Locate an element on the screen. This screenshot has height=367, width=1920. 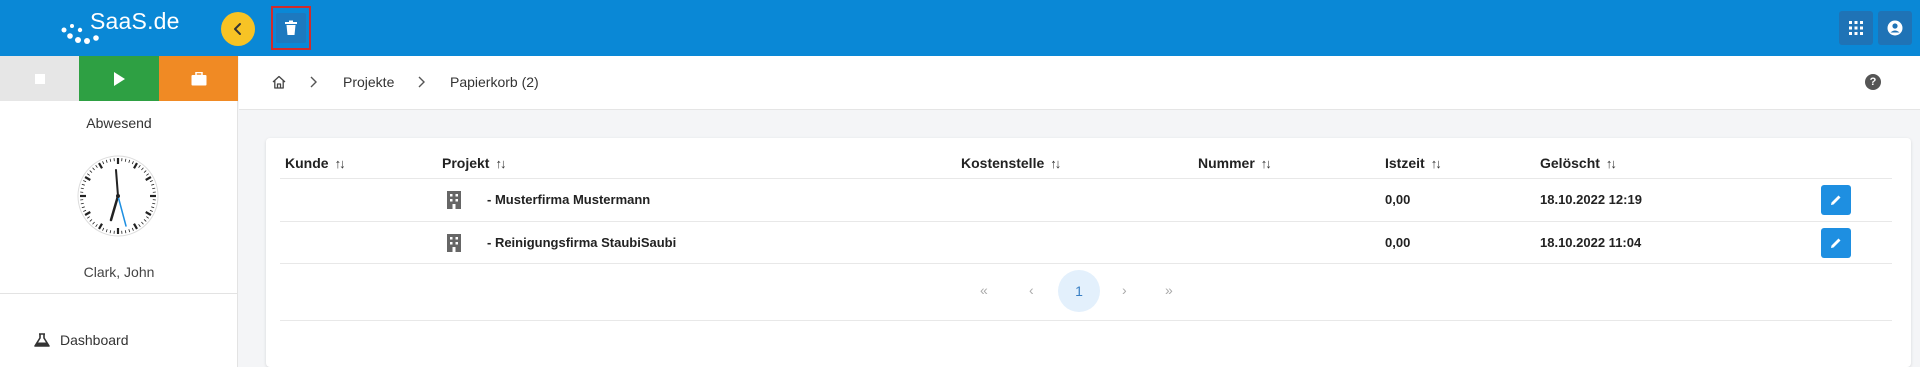
cell-projekt: - Reinigungsfirma StaubiSaubi is located at coordinates (582, 242).